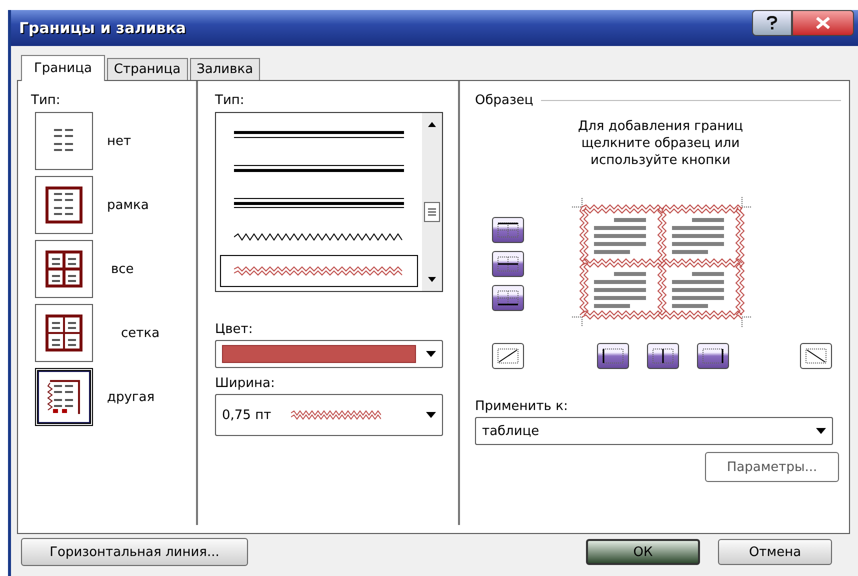 This screenshot has height=576, width=858. I want to click on table-preview-drawing, so click(662, 262).